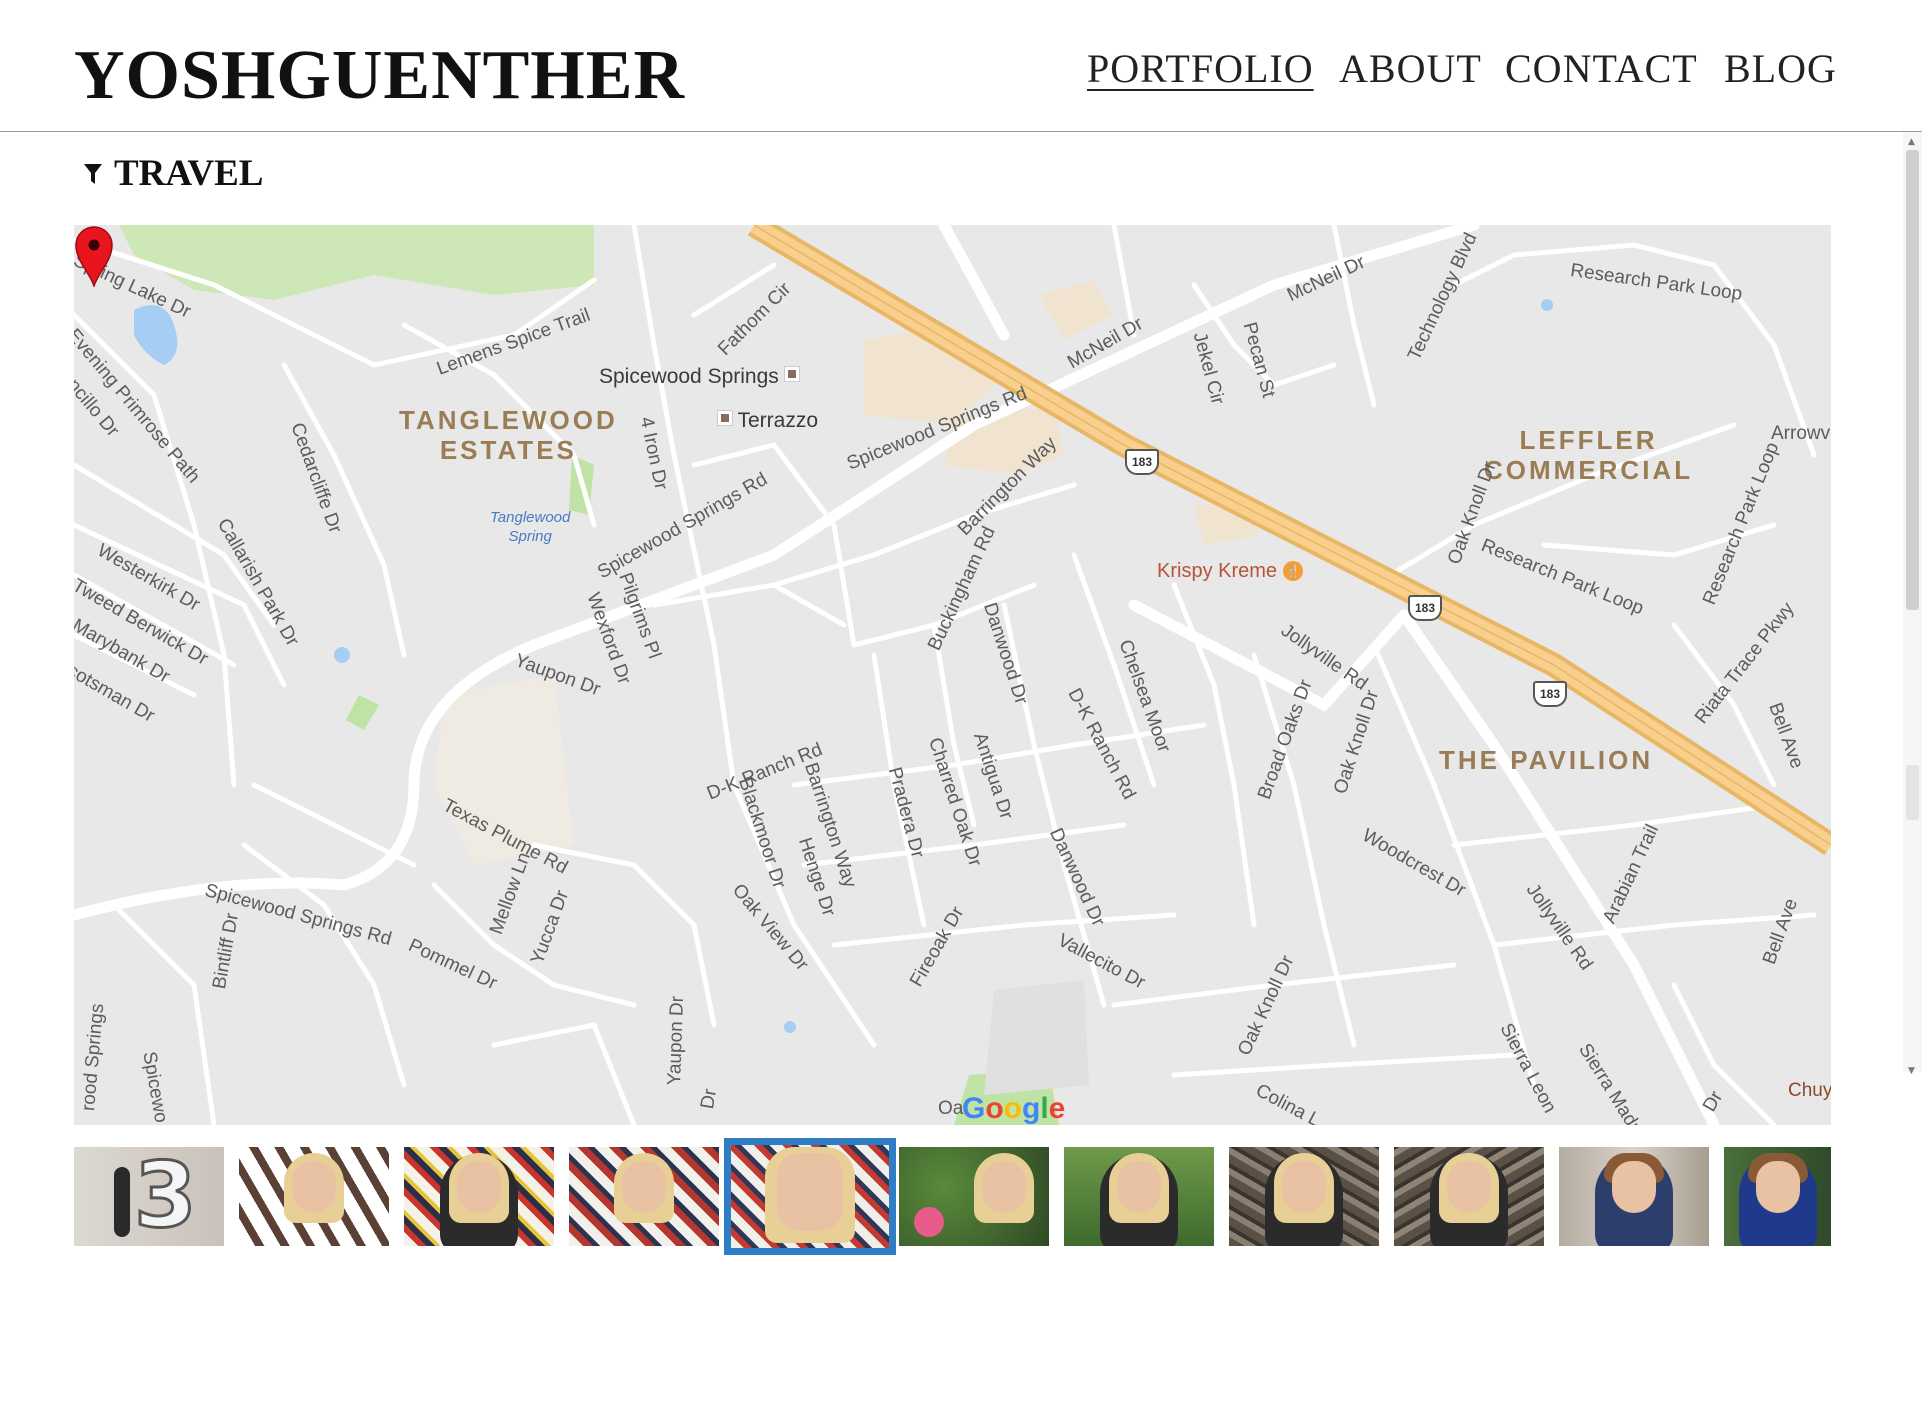 This screenshot has width=1922, height=1425. Describe the element at coordinates (810, 1196) in the screenshot. I see `thumbnail-5-selected` at that location.